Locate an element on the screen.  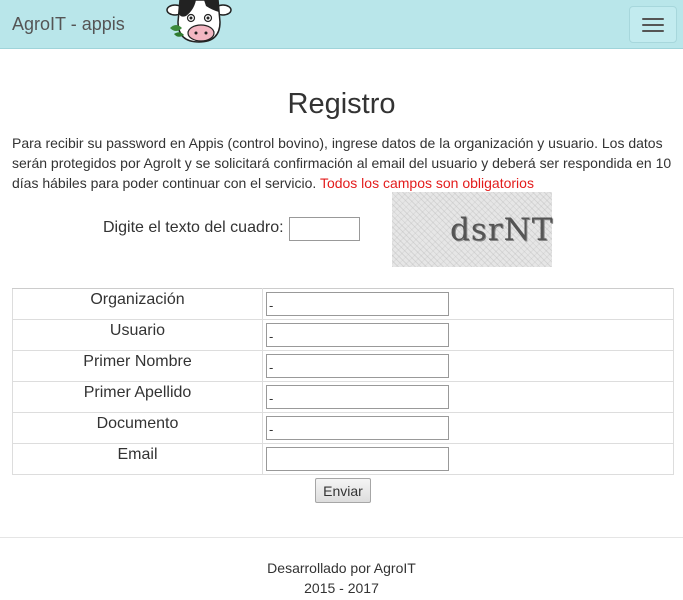
captcha-image: dsrNT is located at coordinates (472, 229).